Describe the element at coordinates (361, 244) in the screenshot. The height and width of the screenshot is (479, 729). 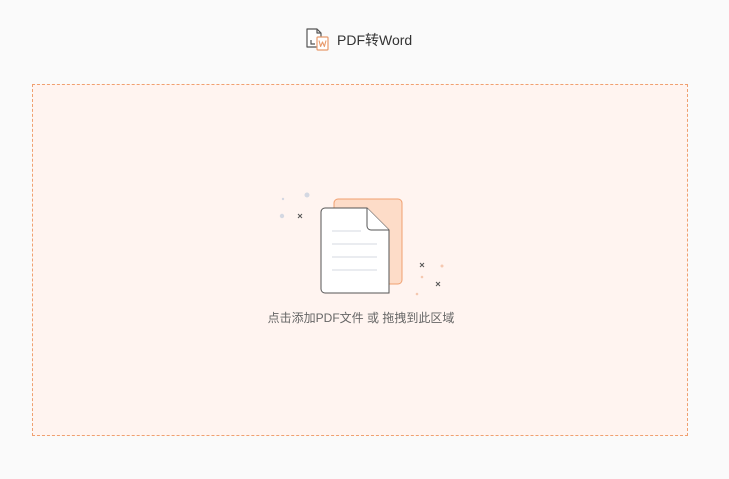
I see `document-upload-icon` at that location.